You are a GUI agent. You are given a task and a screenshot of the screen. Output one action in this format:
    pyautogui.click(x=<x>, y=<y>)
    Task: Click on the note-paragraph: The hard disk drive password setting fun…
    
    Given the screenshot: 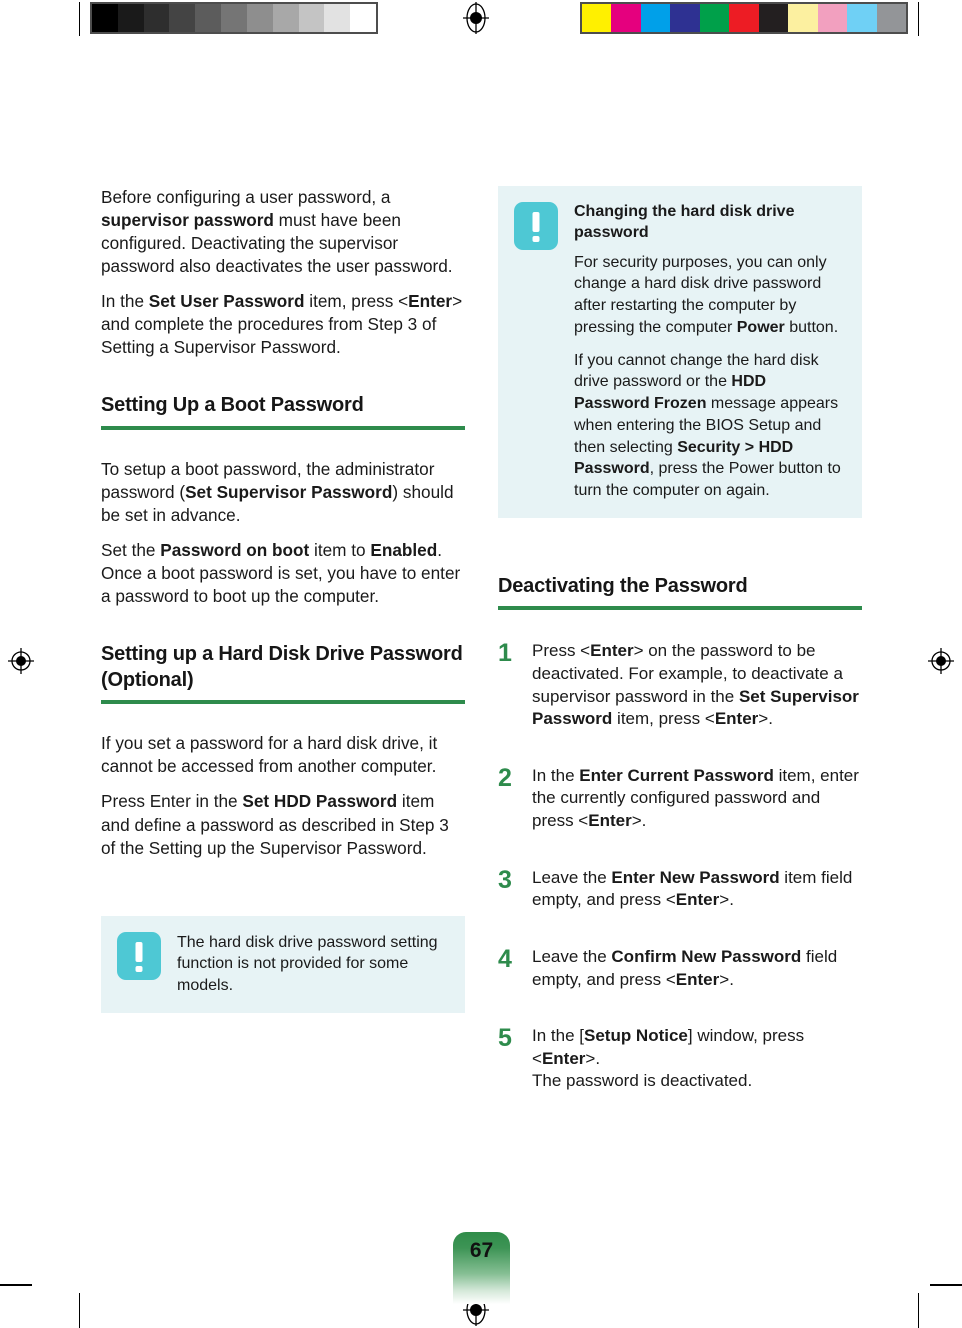 What is the action you would take?
    pyautogui.click(x=307, y=964)
    